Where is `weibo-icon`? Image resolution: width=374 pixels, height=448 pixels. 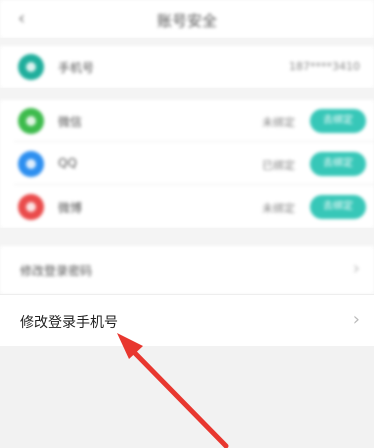
weibo-icon is located at coordinates (31, 207).